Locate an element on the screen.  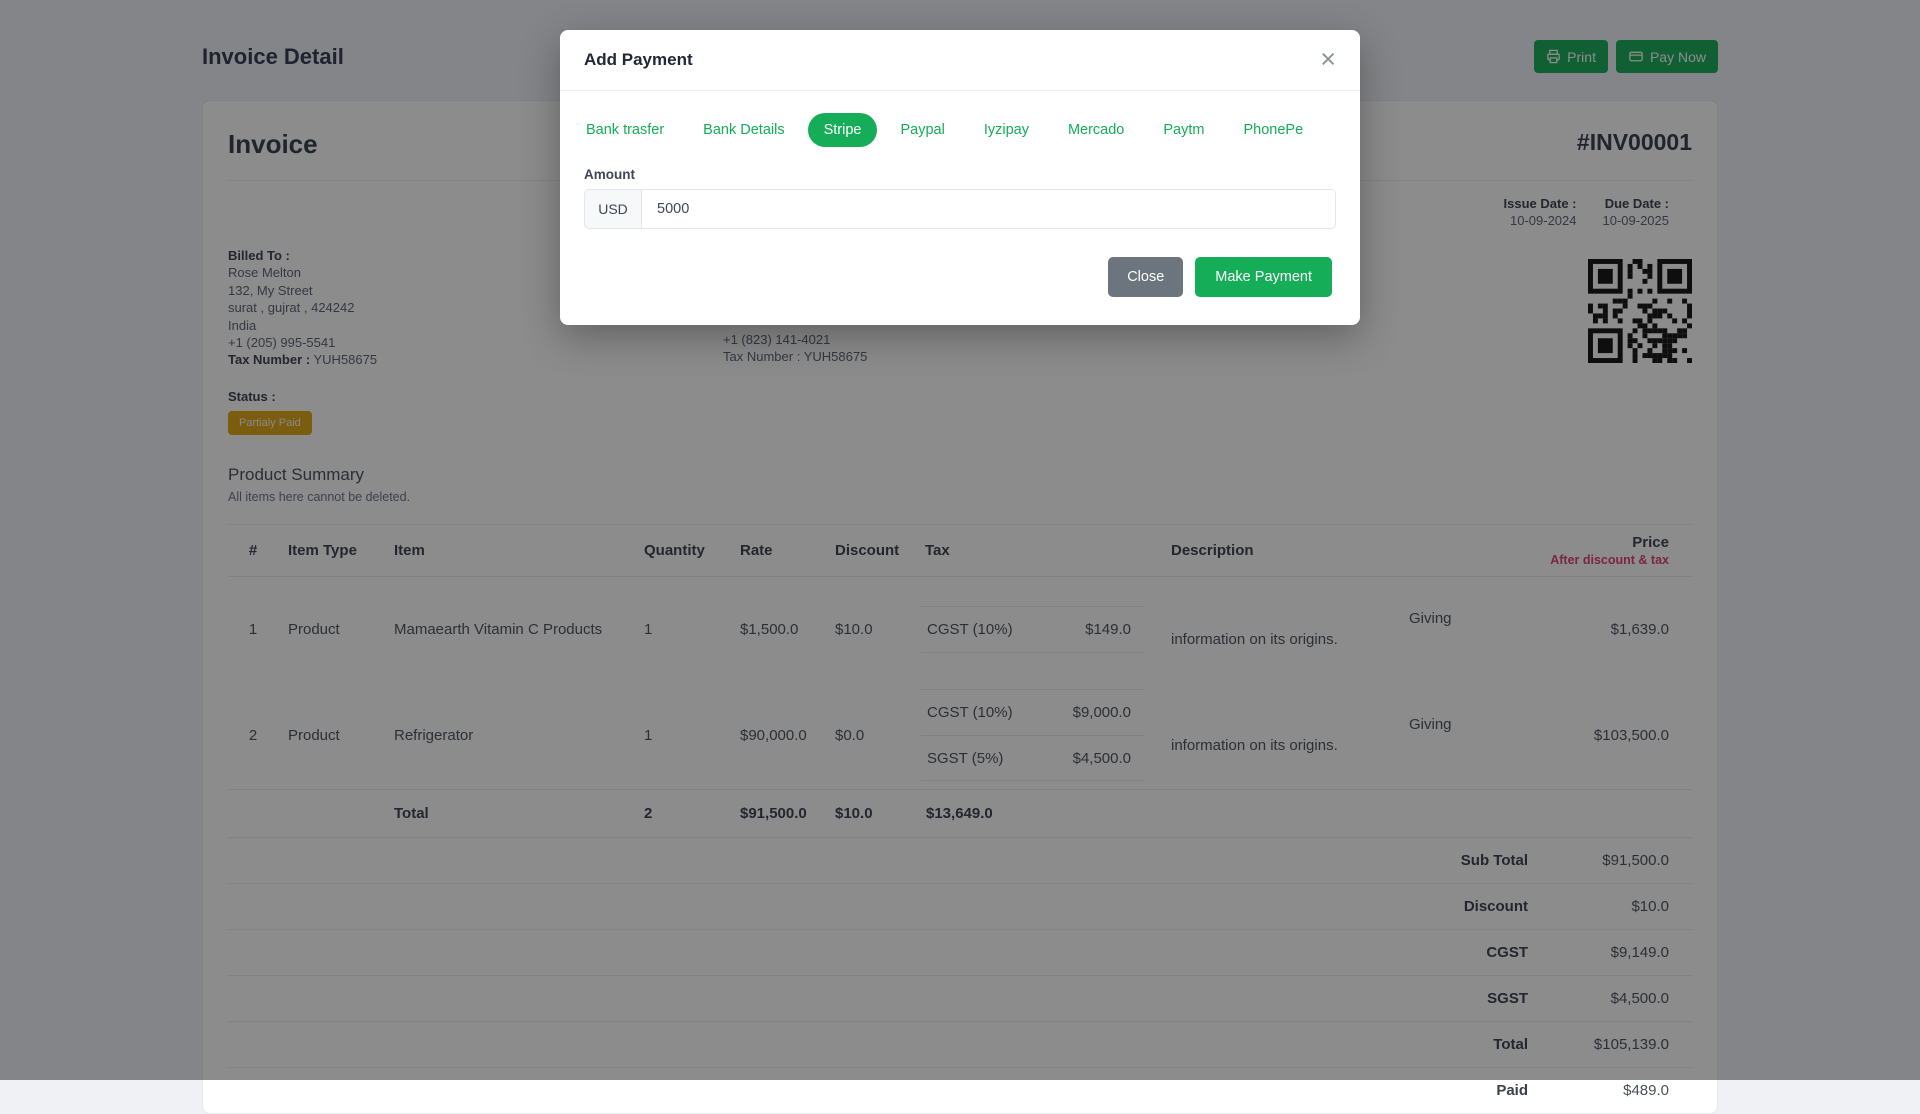
amount-input is located at coordinates (988, 209).